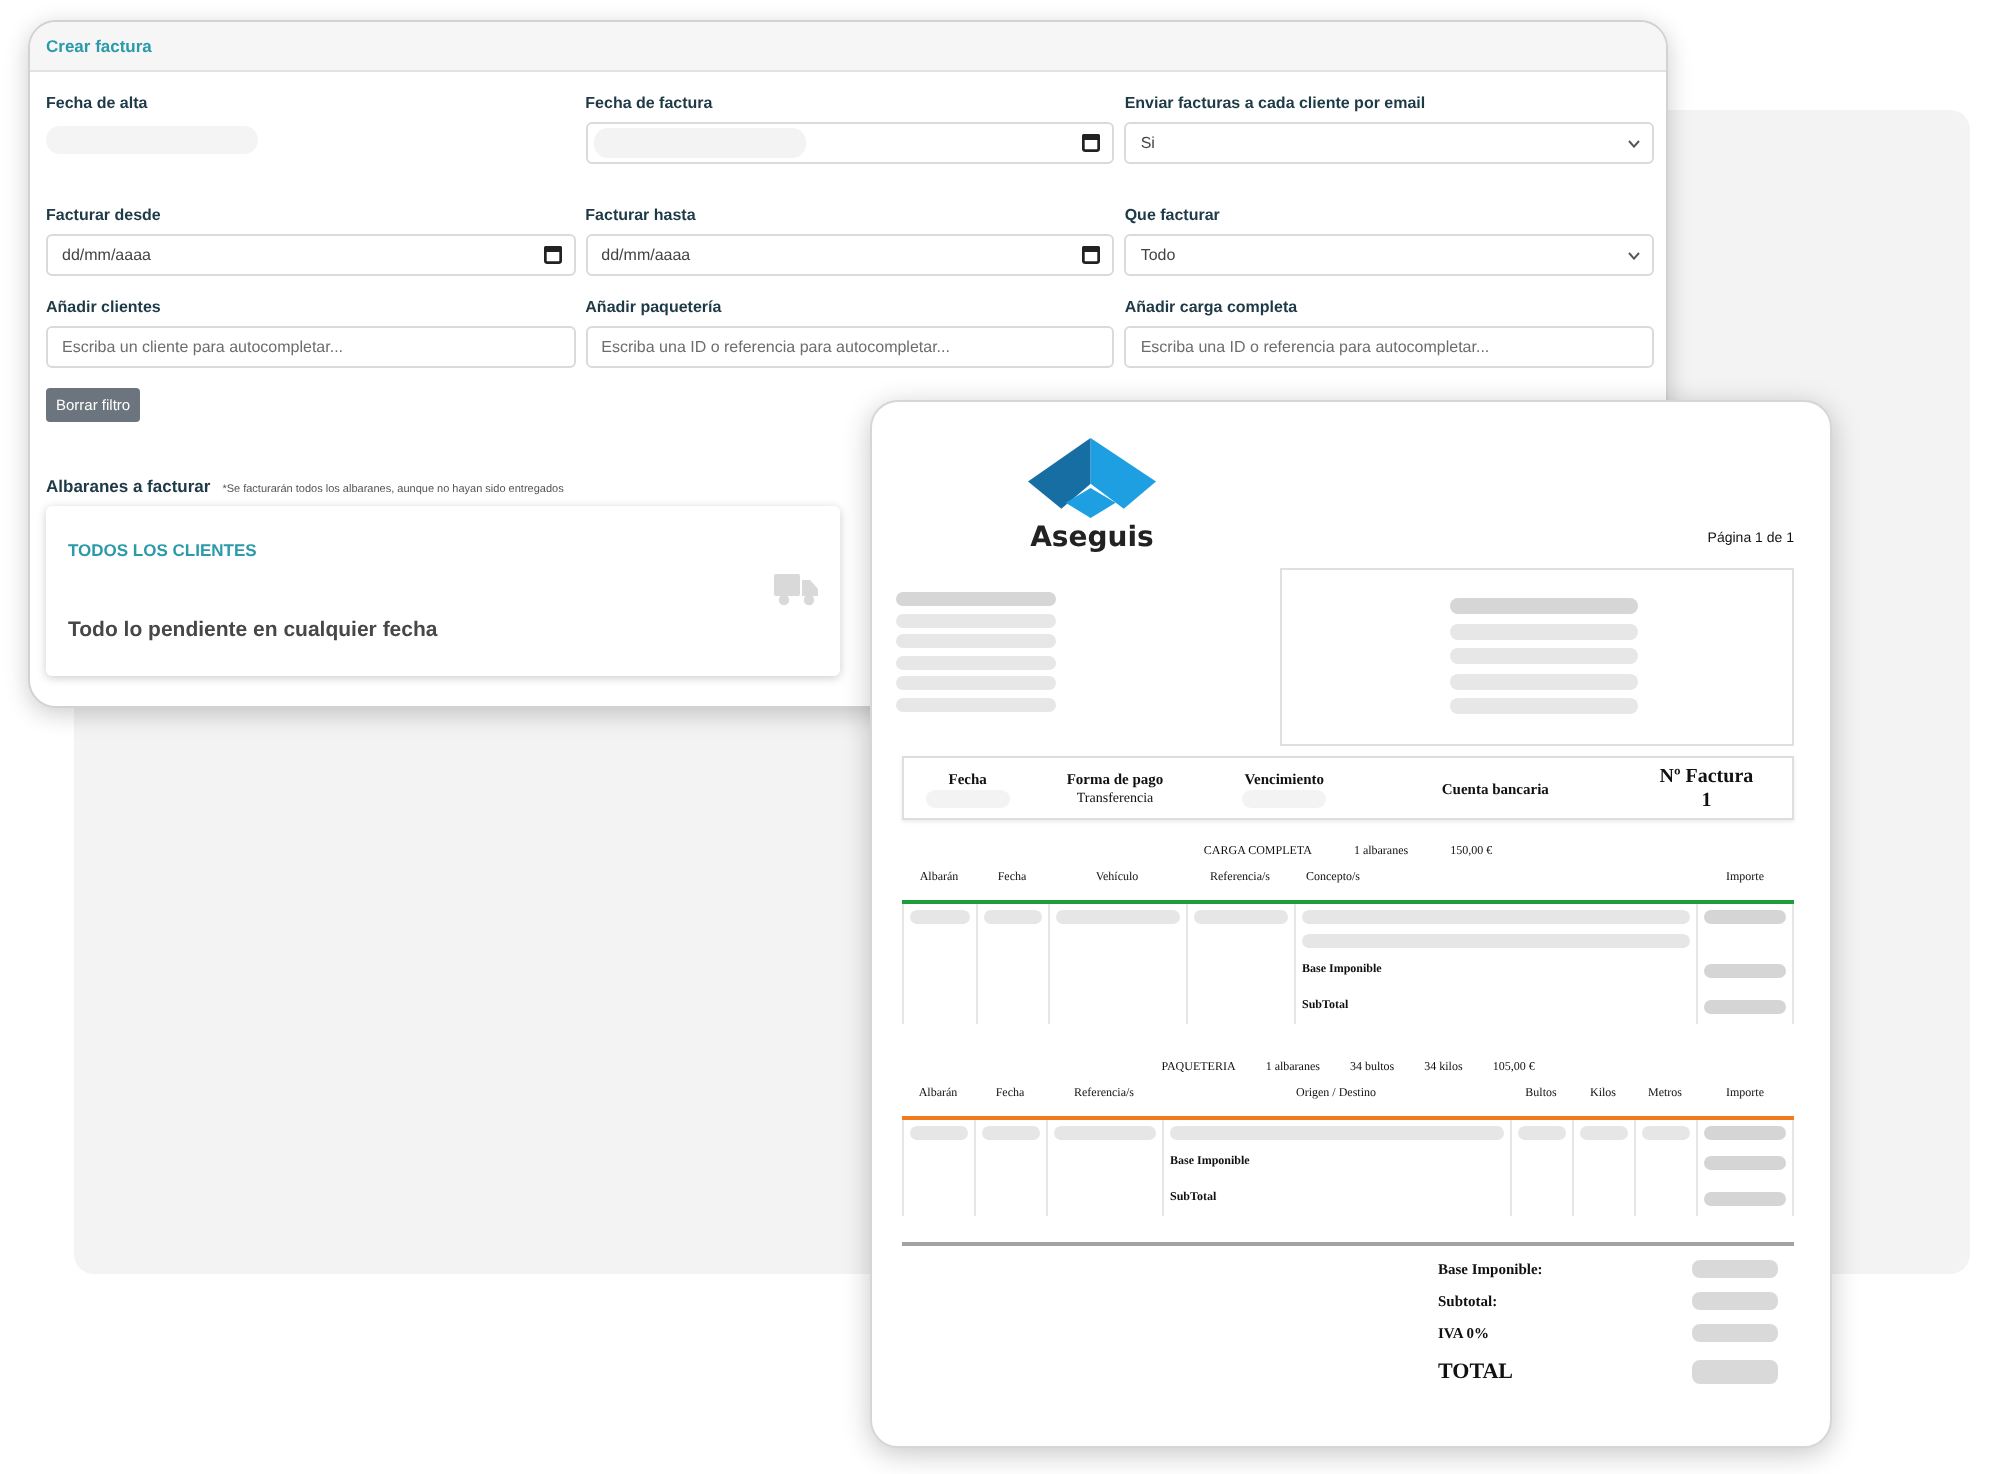  What do you see at coordinates (650, 103) in the screenshot?
I see `field-label: Fecha de factura` at bounding box center [650, 103].